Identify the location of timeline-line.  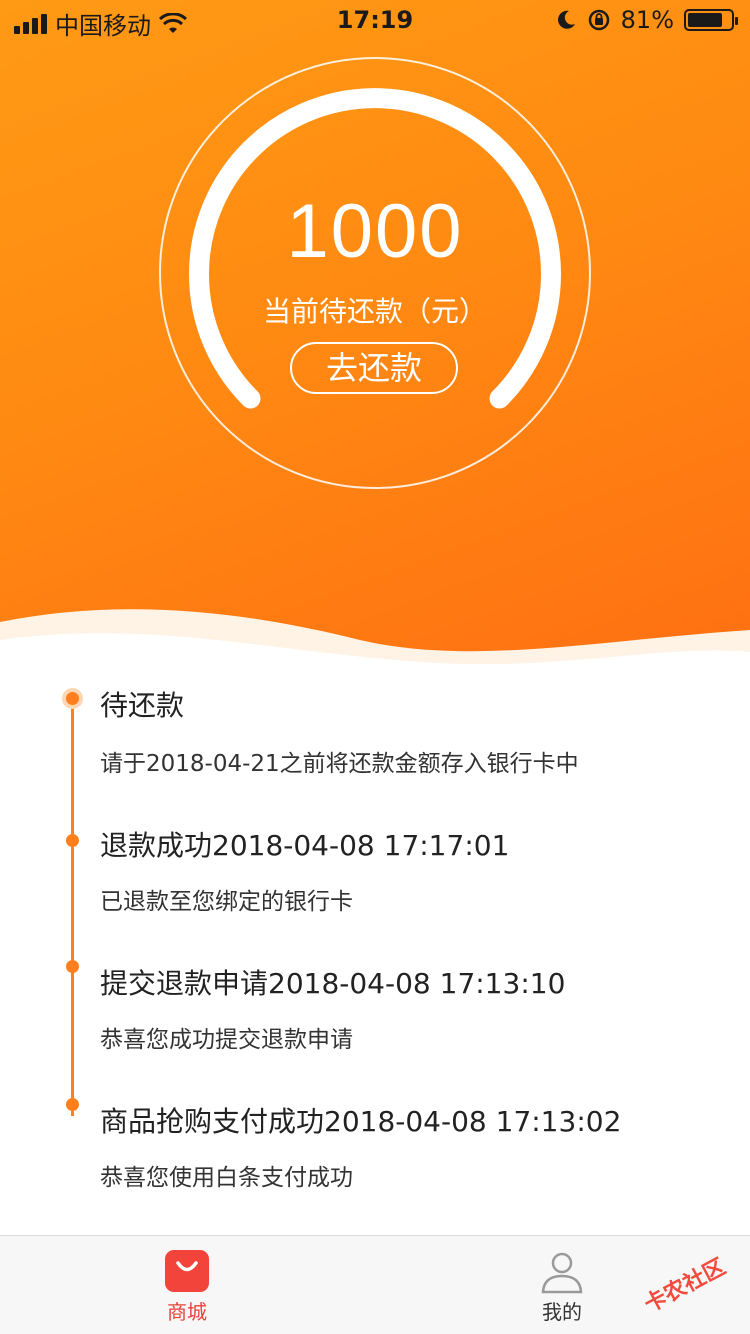
(72, 907).